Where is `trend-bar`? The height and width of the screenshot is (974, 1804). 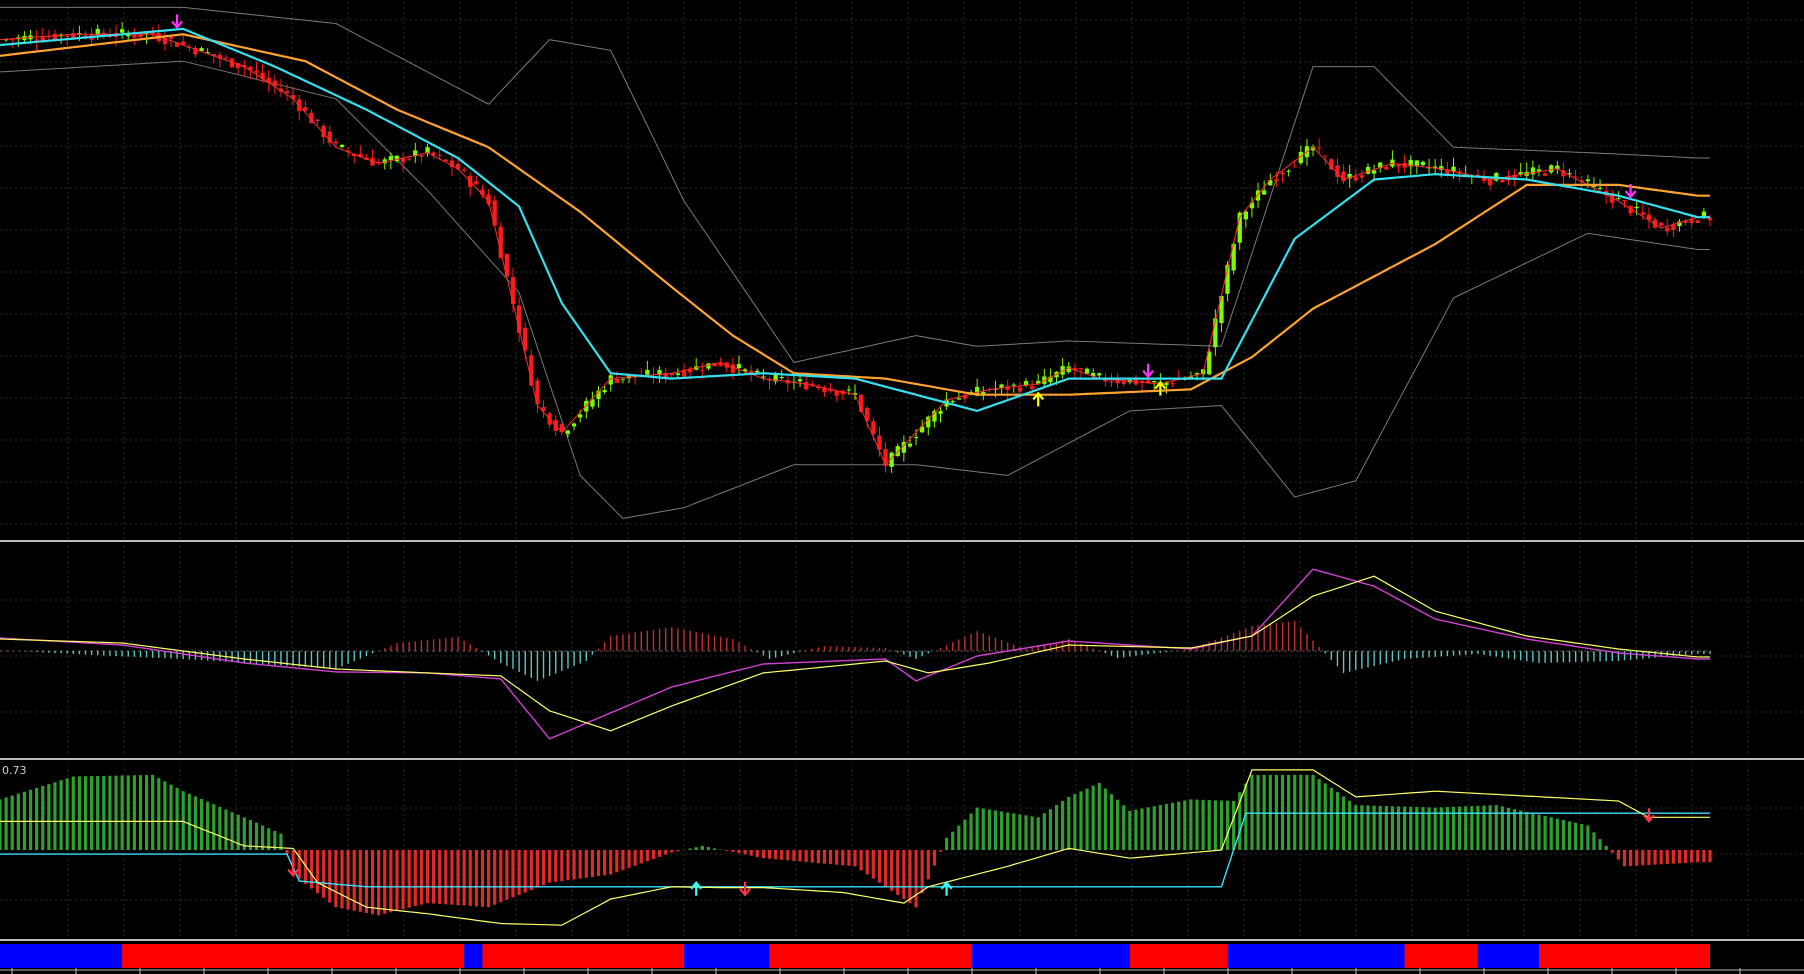 trend-bar is located at coordinates (855, 956).